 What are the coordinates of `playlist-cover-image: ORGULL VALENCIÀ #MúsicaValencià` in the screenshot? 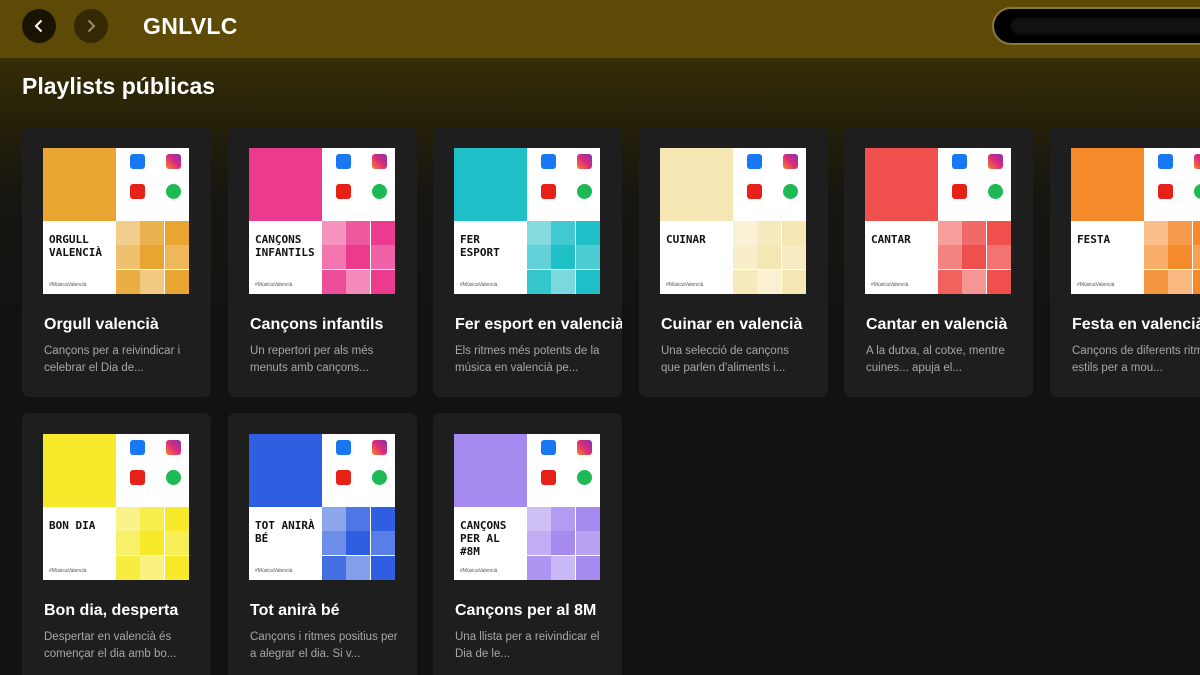 It's located at (116, 221).